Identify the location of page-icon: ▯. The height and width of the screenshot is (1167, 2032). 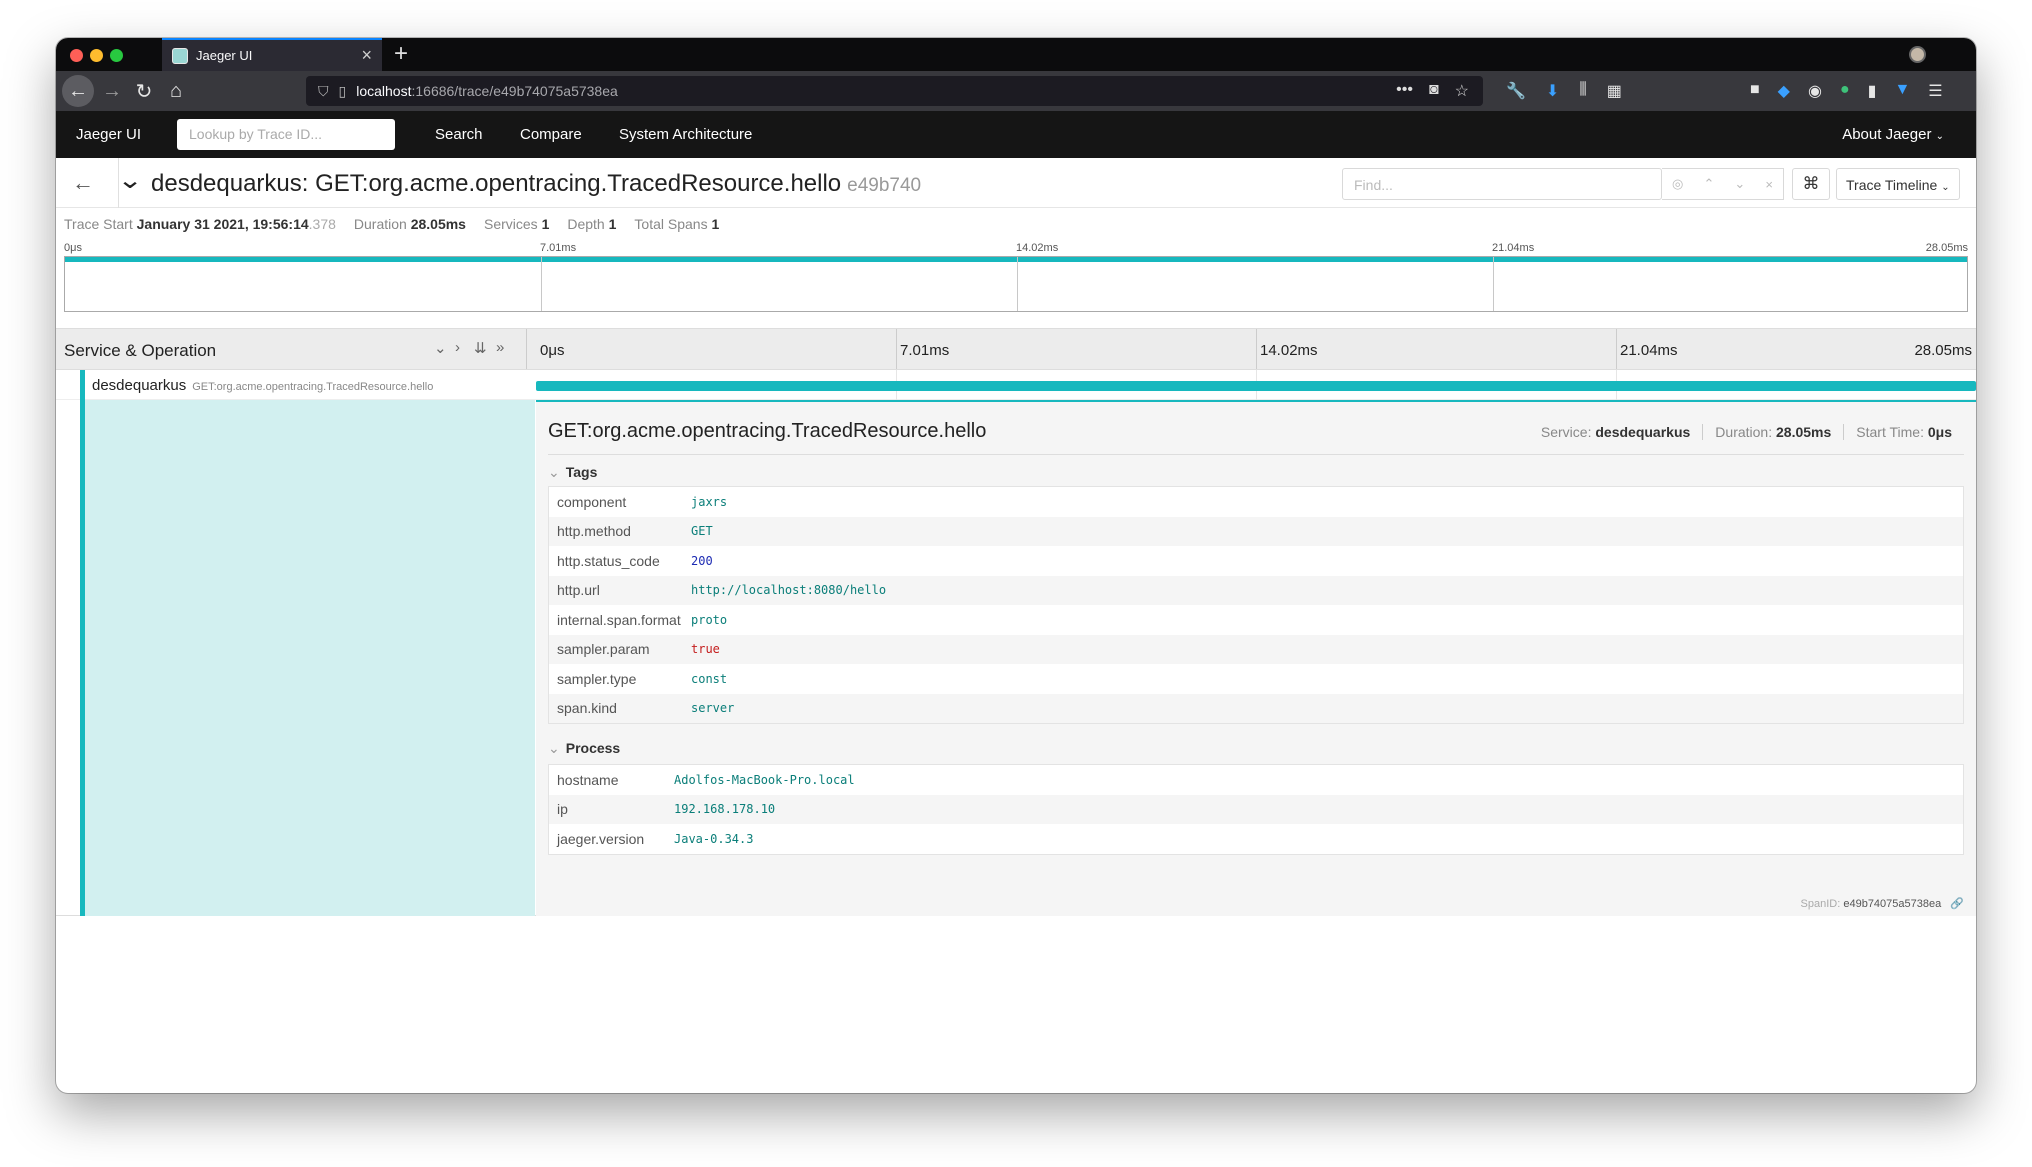
(342, 90).